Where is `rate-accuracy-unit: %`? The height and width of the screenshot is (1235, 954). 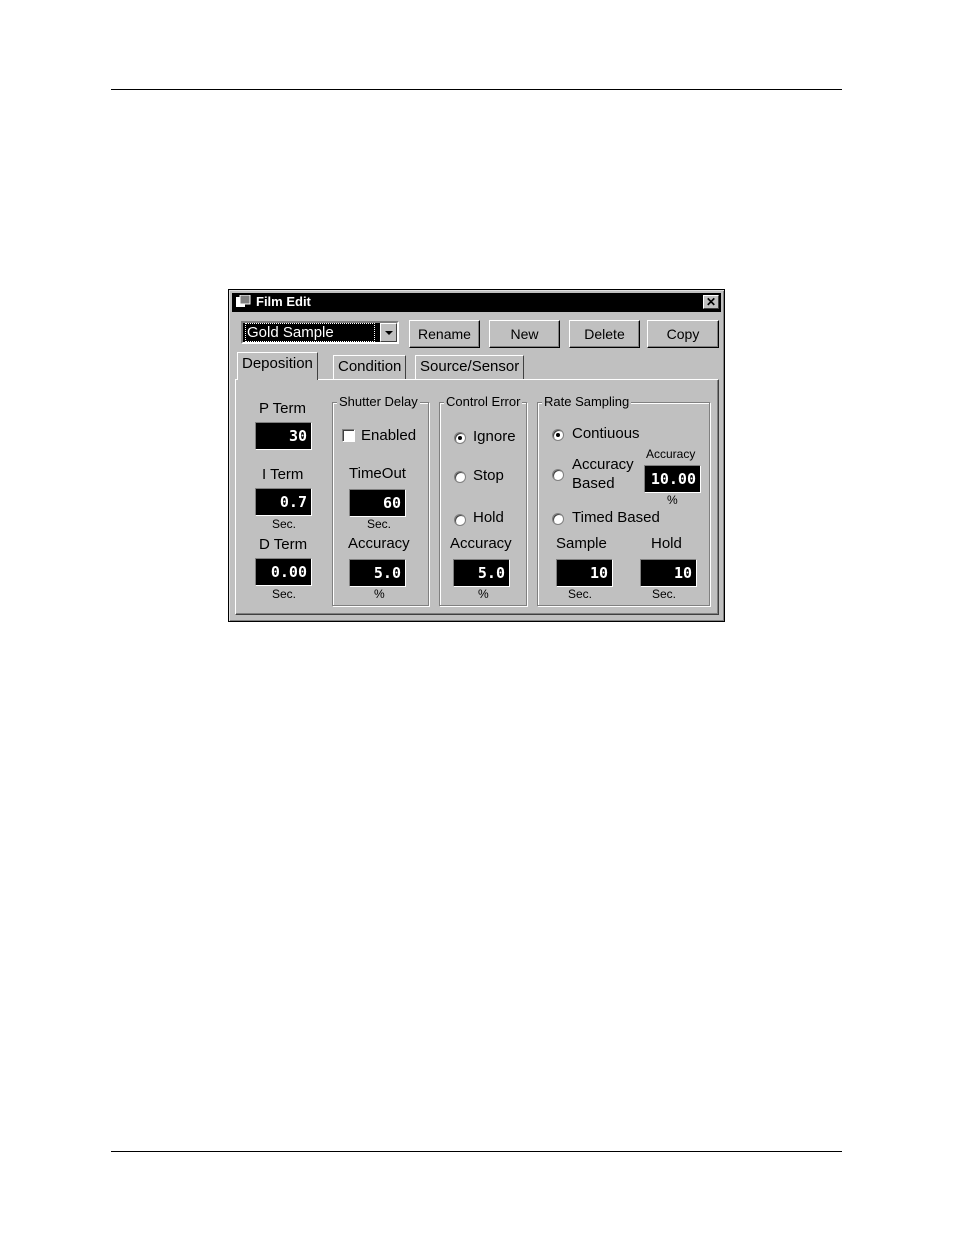 rate-accuracy-unit: % is located at coordinates (672, 500).